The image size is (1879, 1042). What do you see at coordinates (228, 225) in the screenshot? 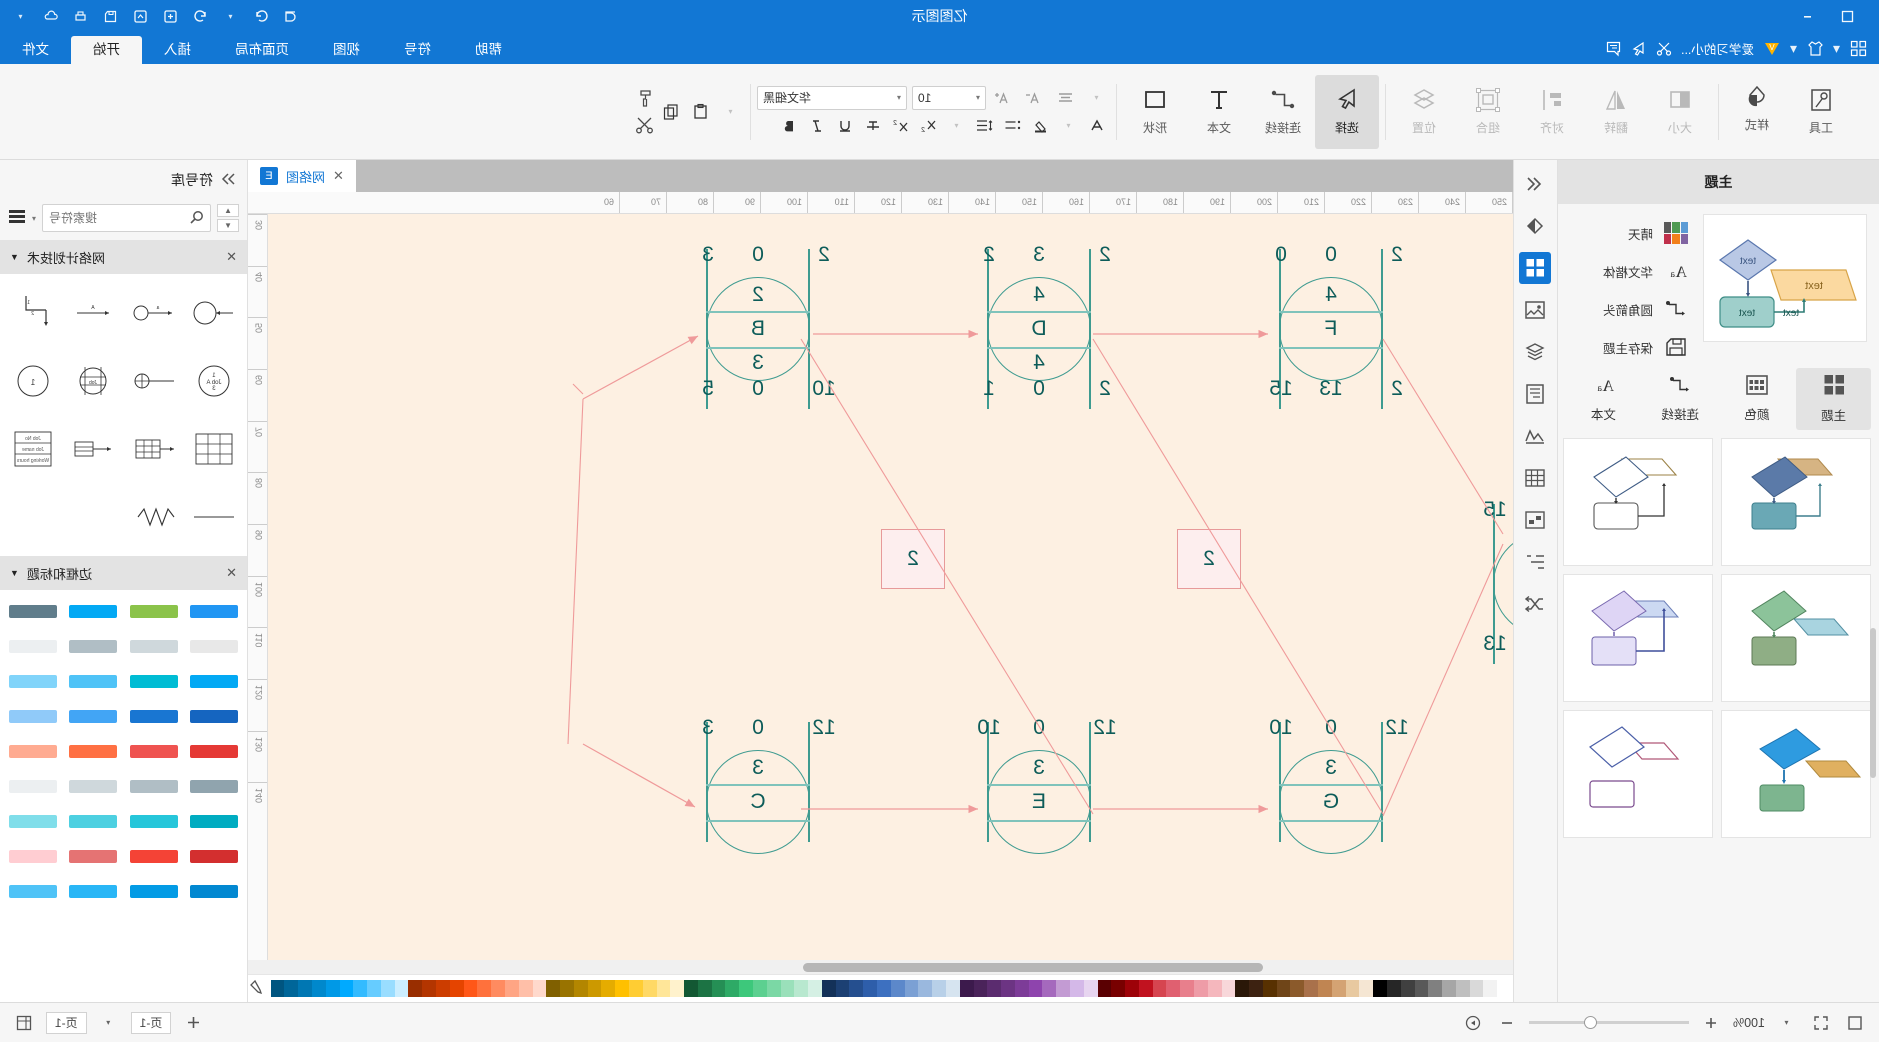
I see `spinner-down-icon: ▼` at bounding box center [228, 225].